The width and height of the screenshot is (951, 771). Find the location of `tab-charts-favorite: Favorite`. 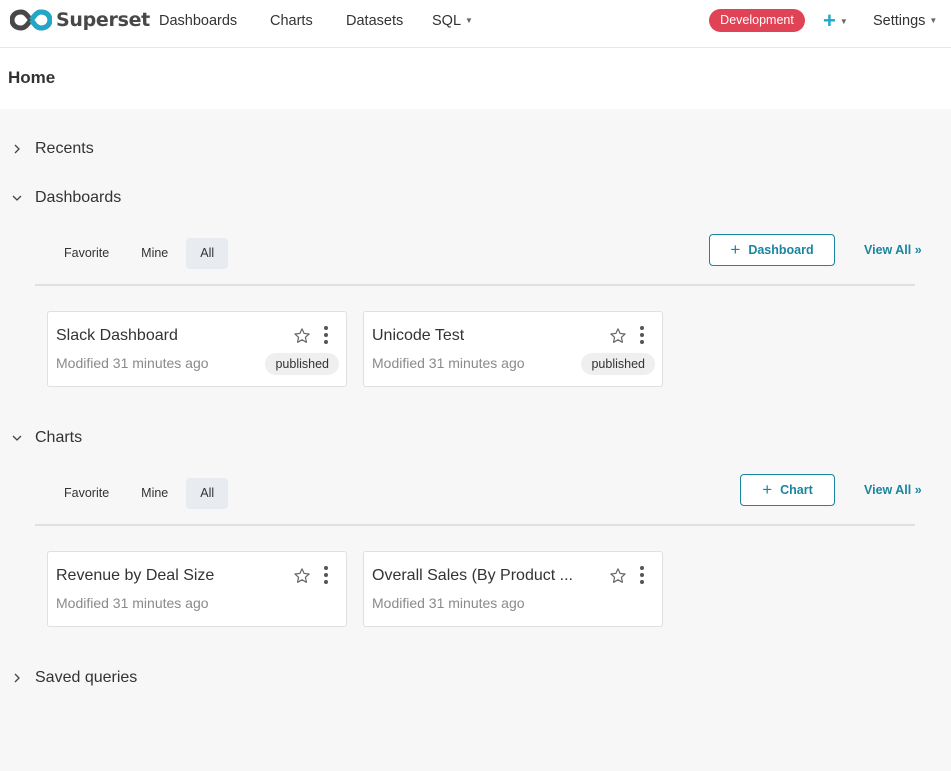

tab-charts-favorite: Favorite is located at coordinates (86, 493).